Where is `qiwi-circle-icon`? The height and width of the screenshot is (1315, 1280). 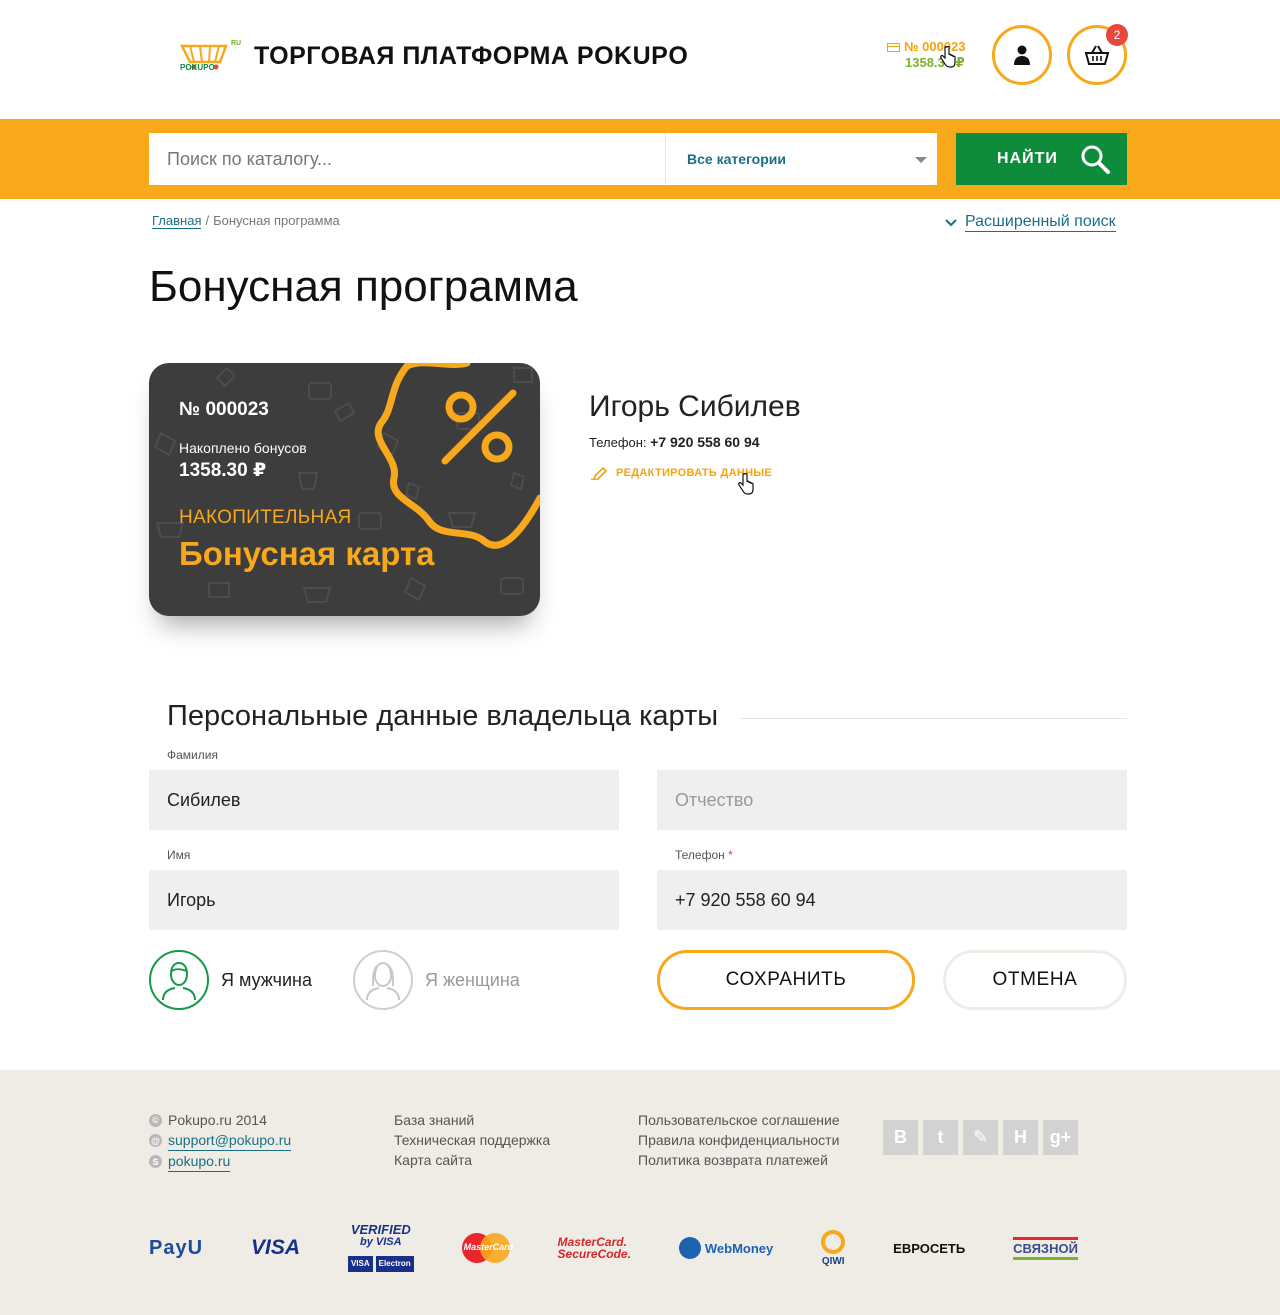
qiwi-circle-icon is located at coordinates (833, 1241).